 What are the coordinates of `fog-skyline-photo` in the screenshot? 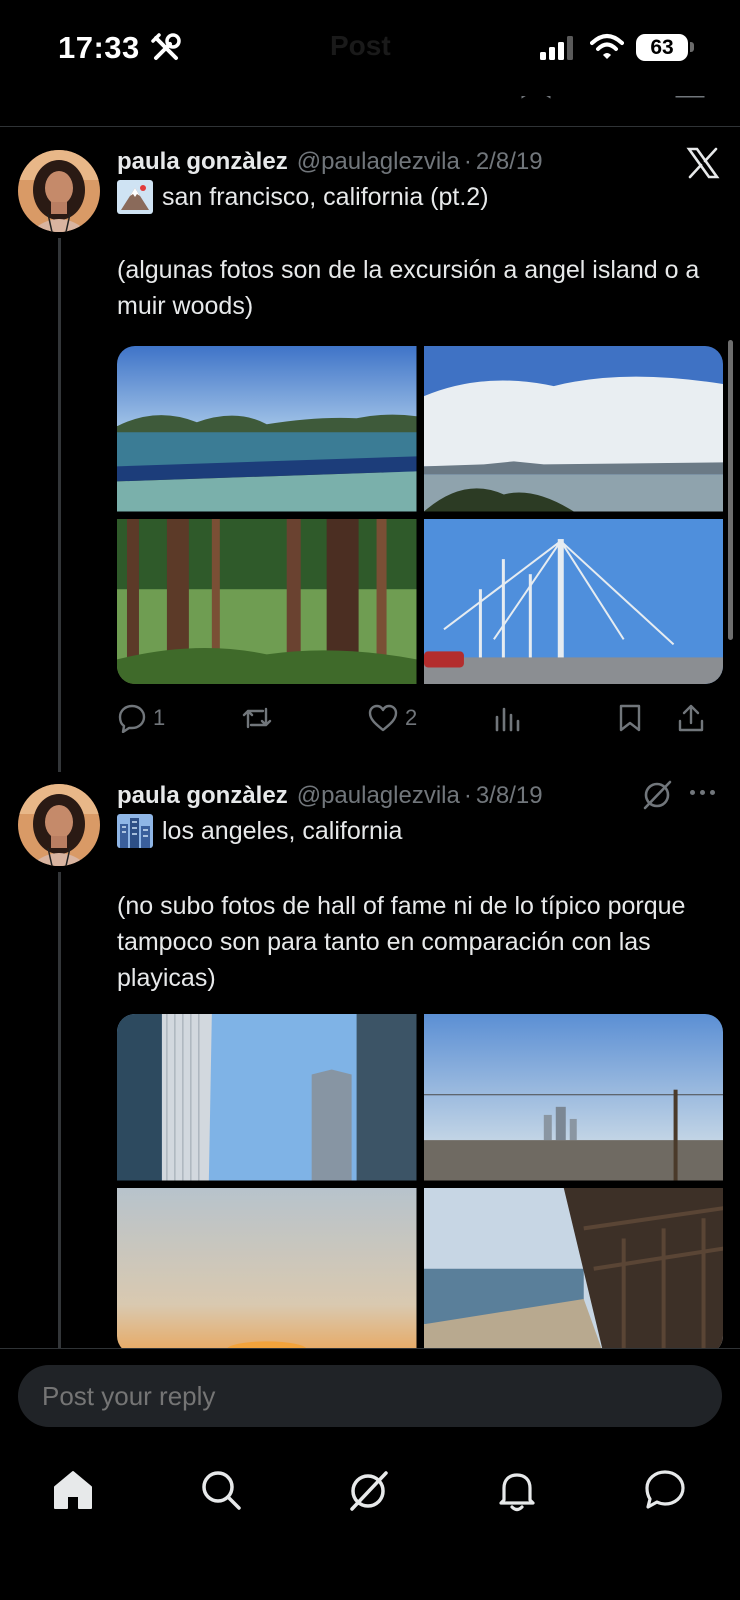 It's located at (573, 429).